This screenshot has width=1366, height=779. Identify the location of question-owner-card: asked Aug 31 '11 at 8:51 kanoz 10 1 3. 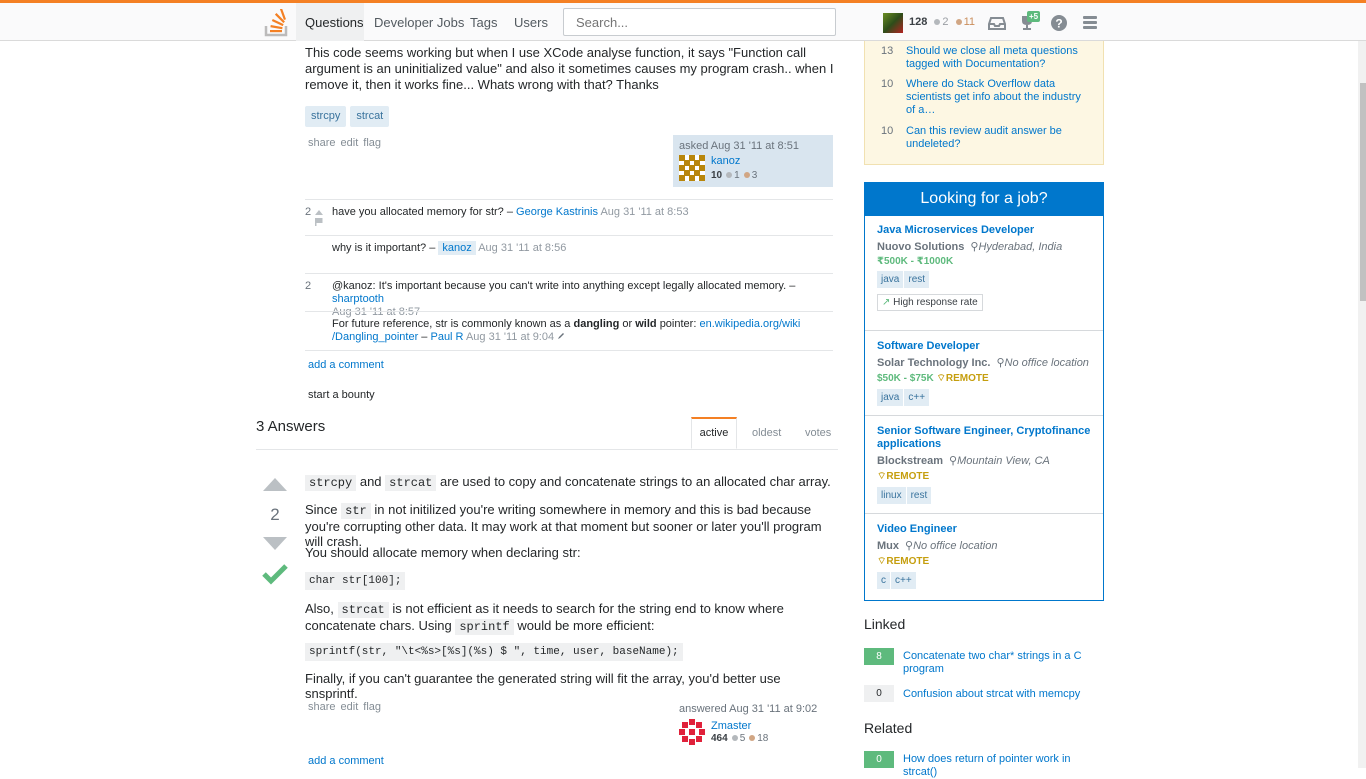
(753, 161).